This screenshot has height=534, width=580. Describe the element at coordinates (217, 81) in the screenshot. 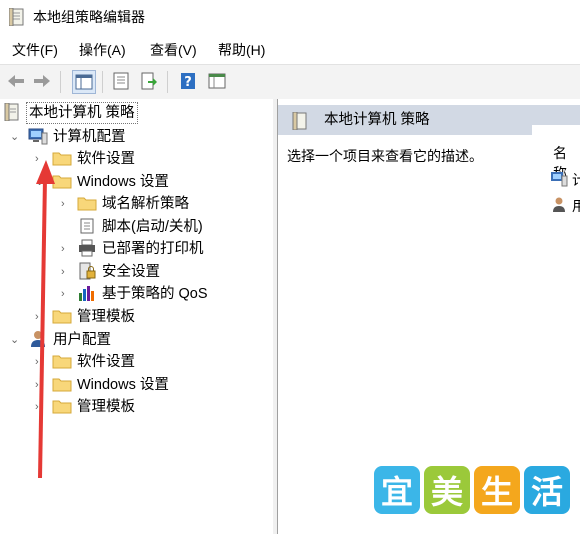

I see `details-view-icon` at that location.